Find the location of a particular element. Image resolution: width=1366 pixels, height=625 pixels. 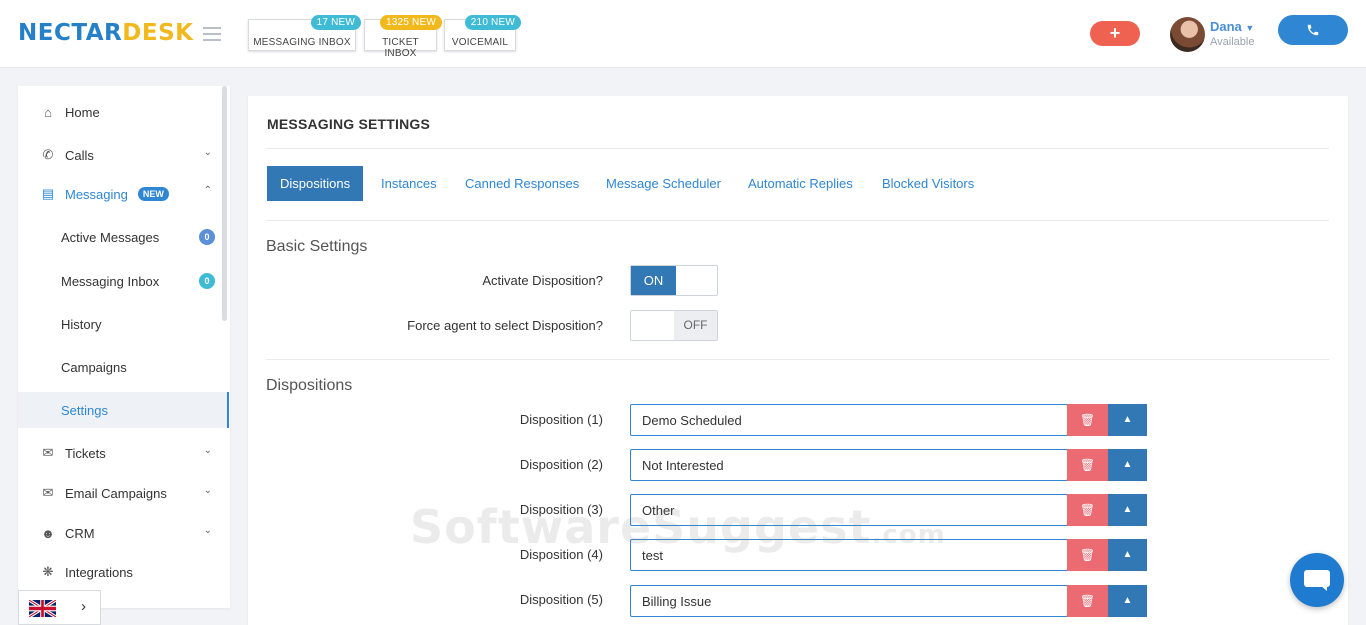

home-icon: ⌂ is located at coordinates (48, 112).